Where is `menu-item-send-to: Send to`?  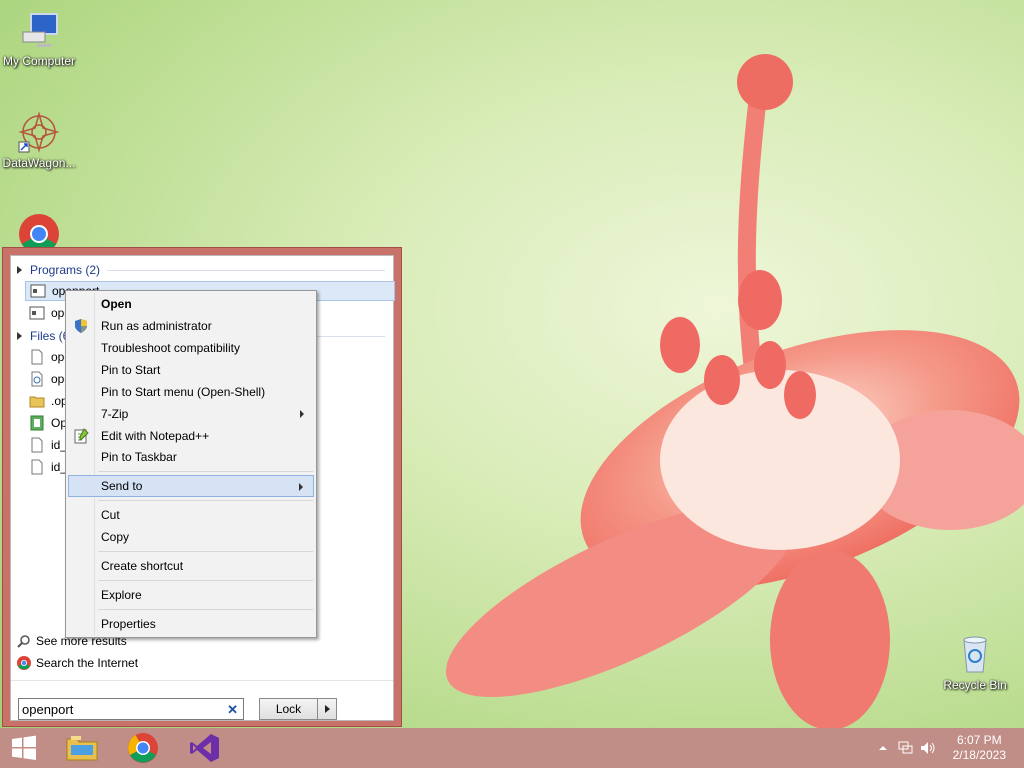 menu-item-send-to: Send to is located at coordinates (191, 486).